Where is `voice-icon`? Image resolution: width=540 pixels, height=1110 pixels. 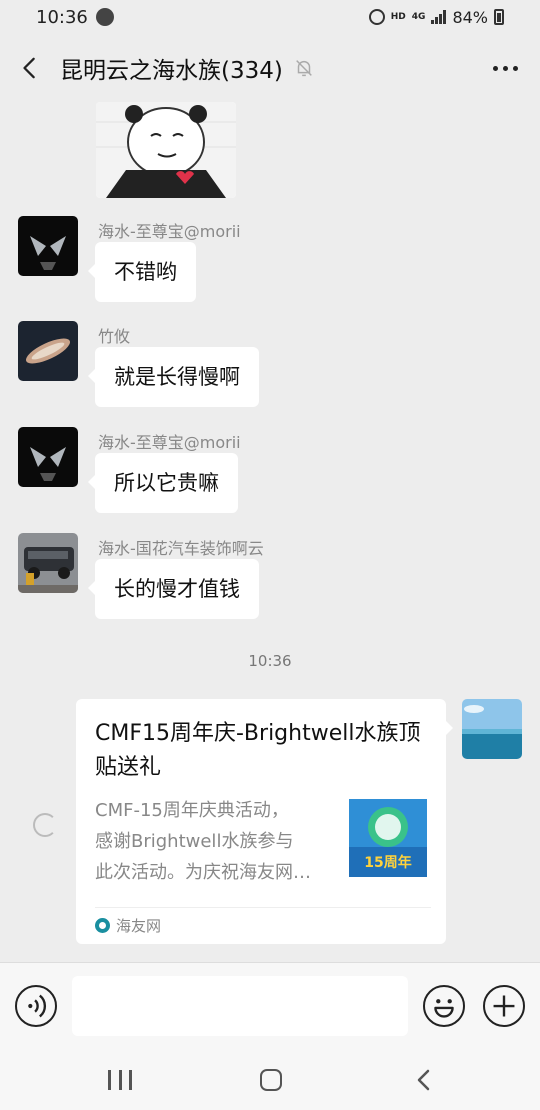
voice-icon is located at coordinates (37, 1006).